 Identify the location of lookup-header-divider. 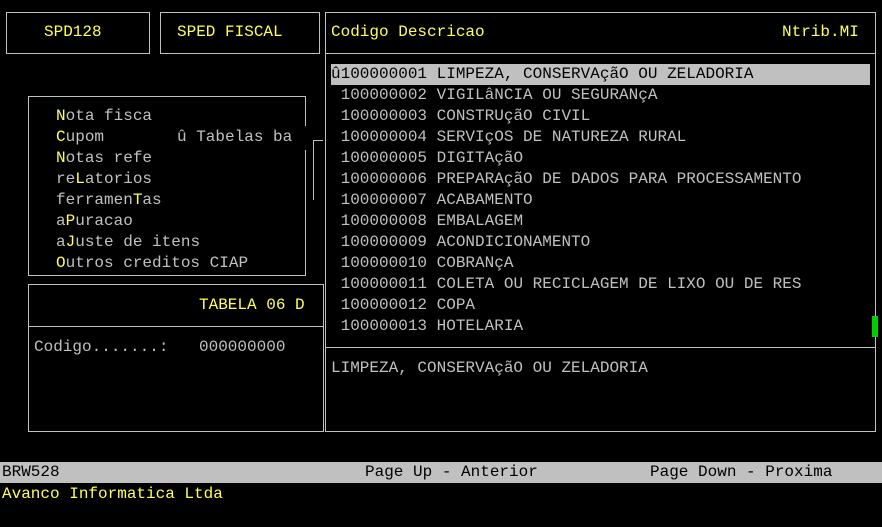
(600, 53).